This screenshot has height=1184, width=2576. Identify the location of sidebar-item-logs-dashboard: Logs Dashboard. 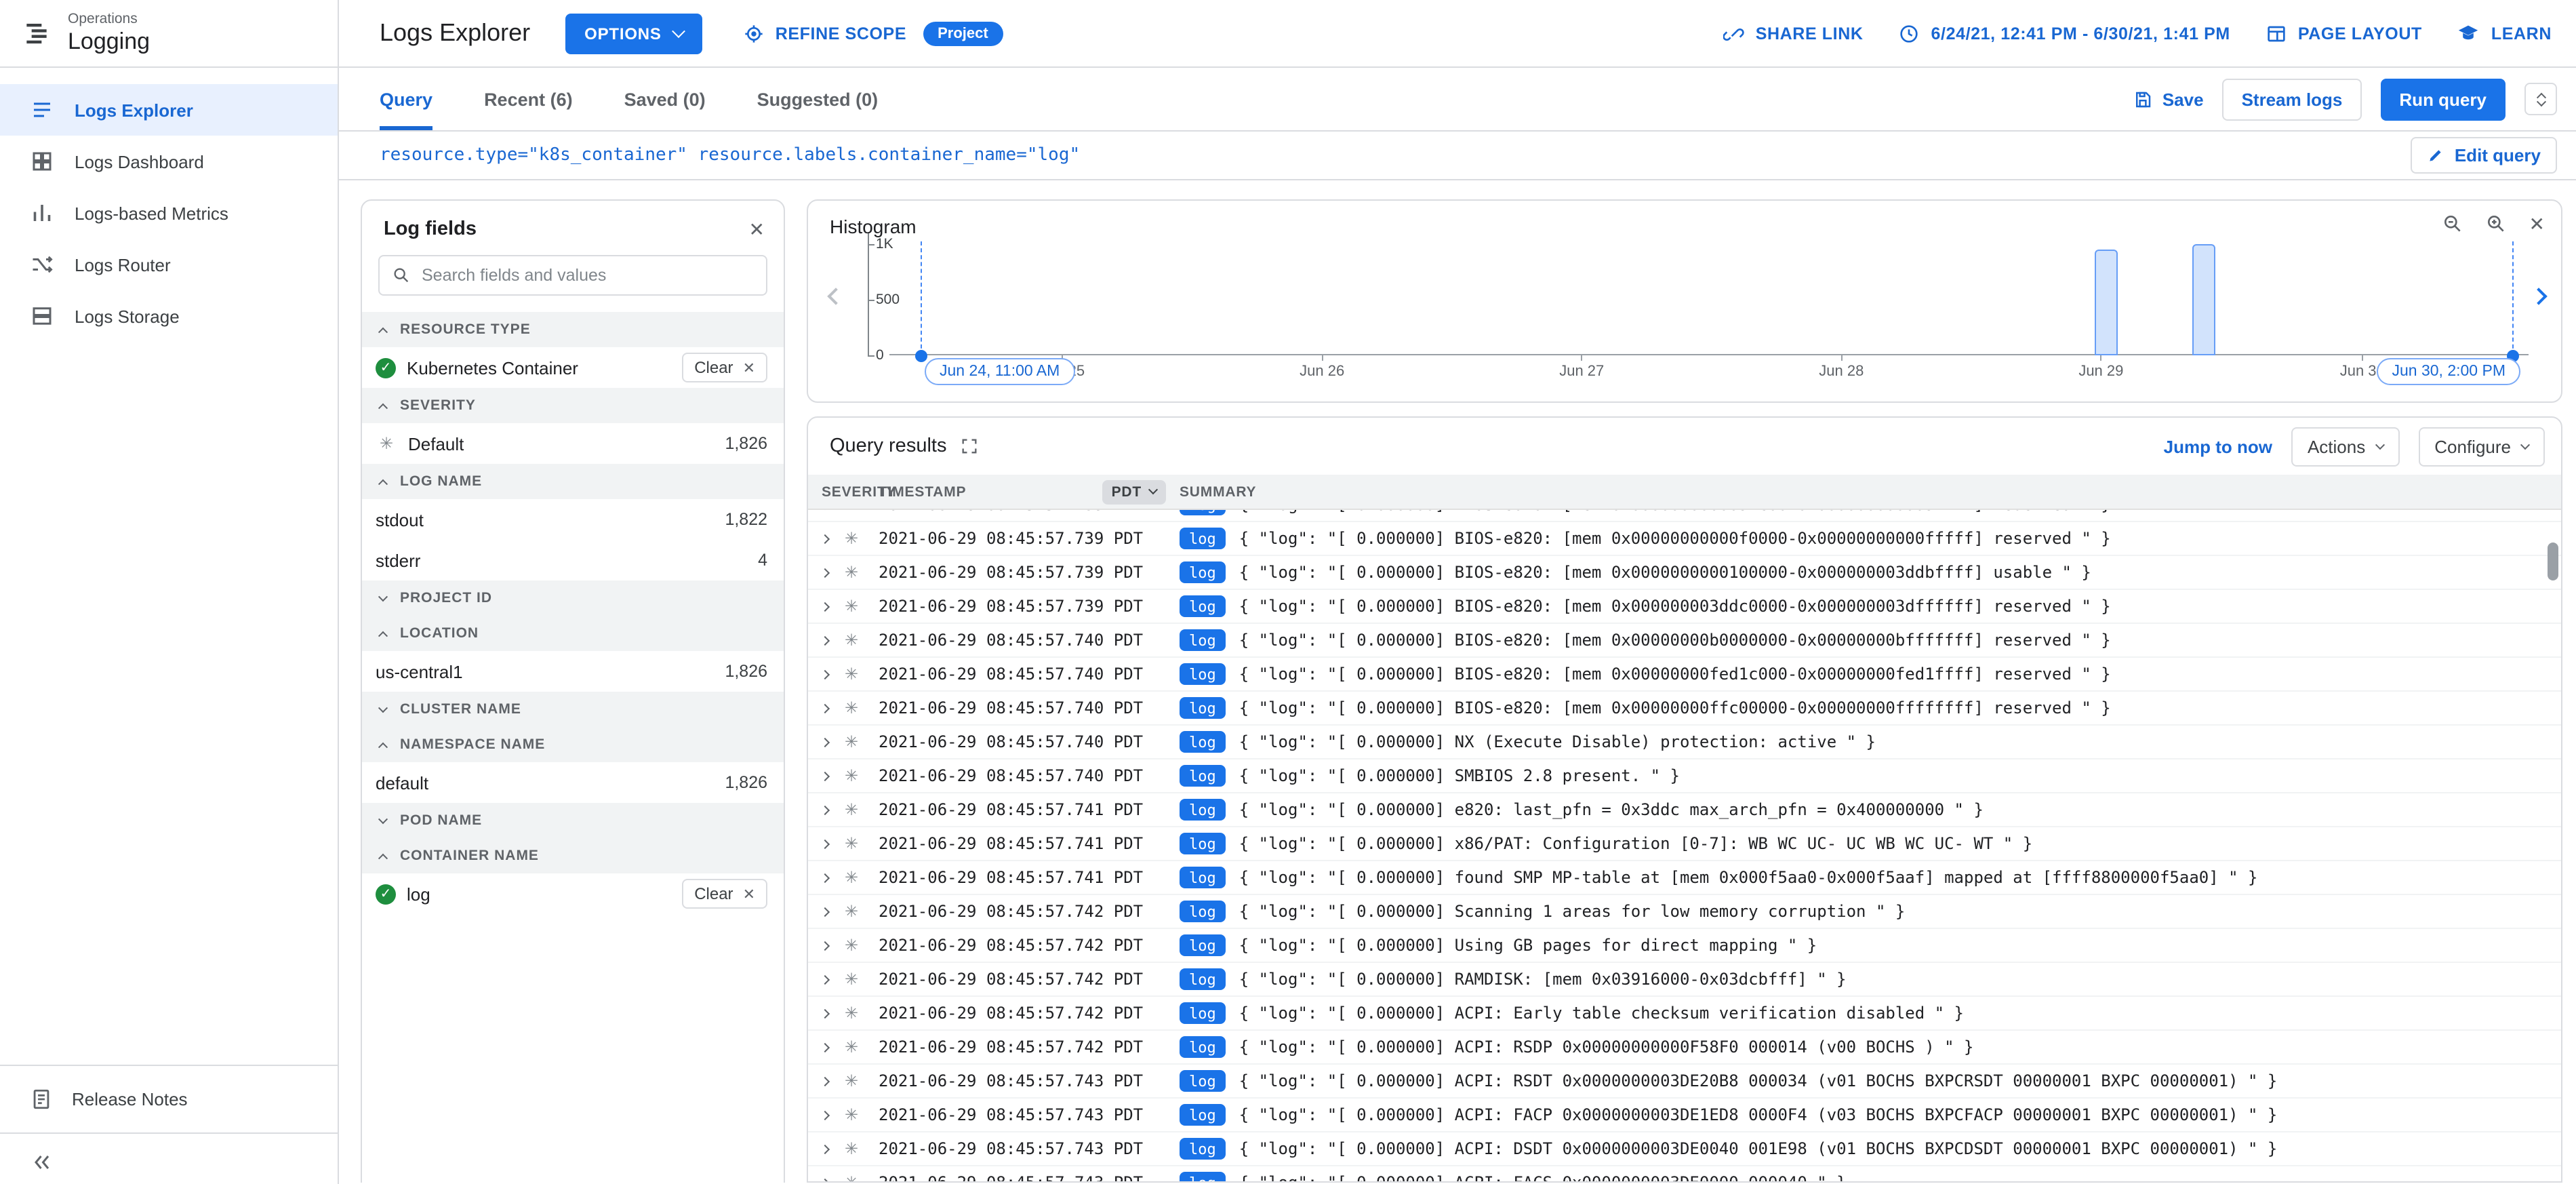
(169, 161).